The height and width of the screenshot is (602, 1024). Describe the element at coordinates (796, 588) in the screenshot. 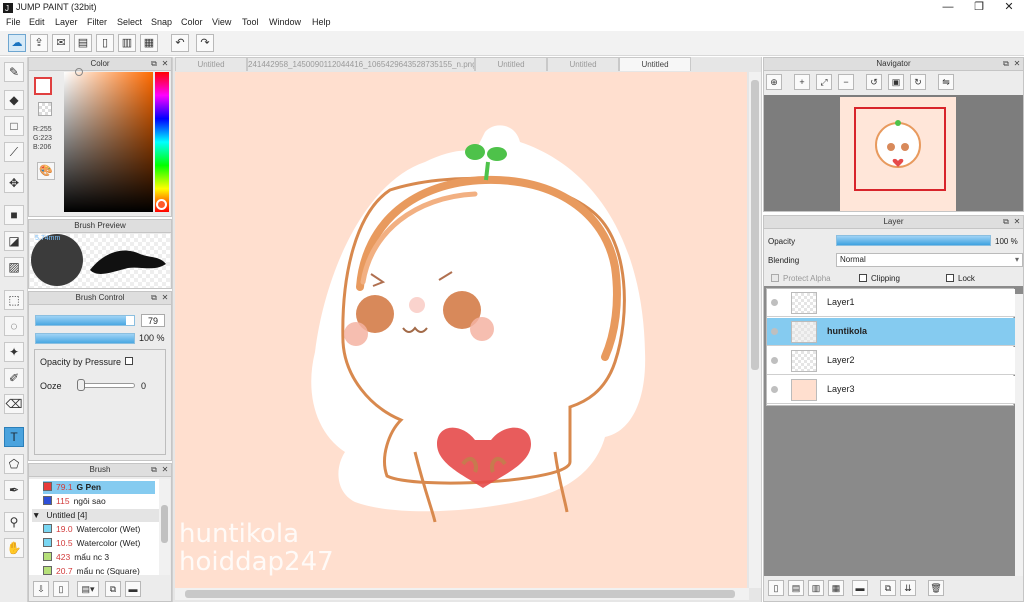

I see `new-halftone-layer-icon: ▤` at that location.